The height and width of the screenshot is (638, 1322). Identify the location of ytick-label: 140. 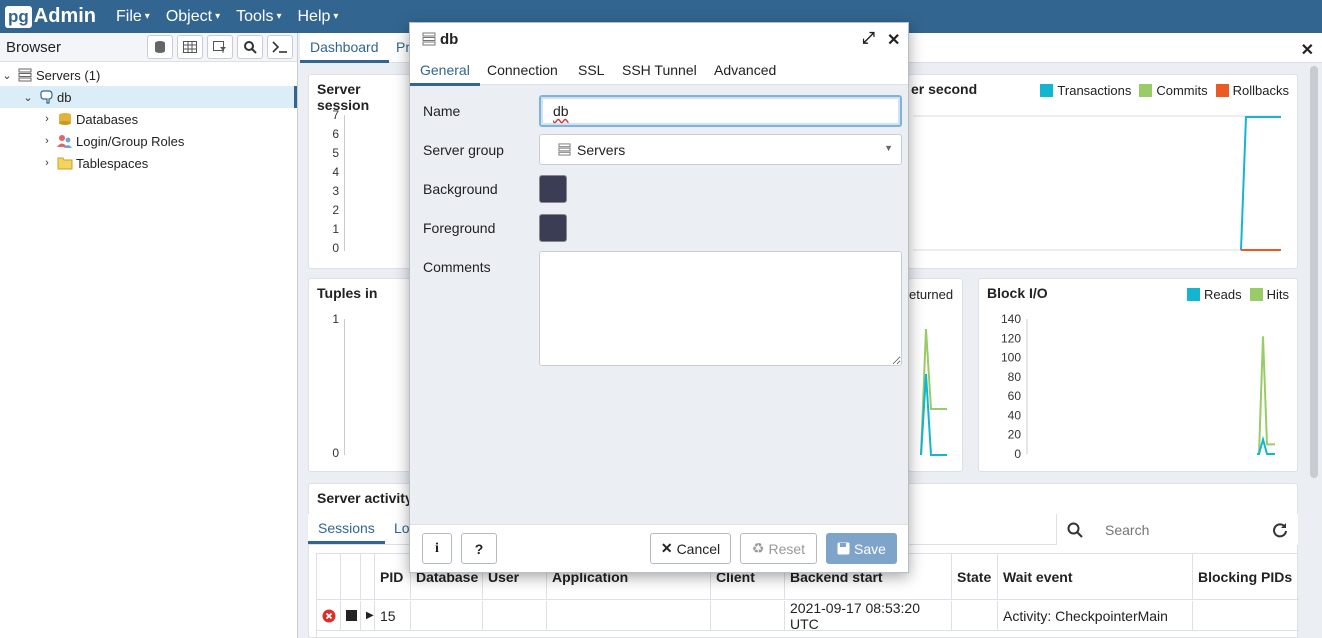
(1011, 319).